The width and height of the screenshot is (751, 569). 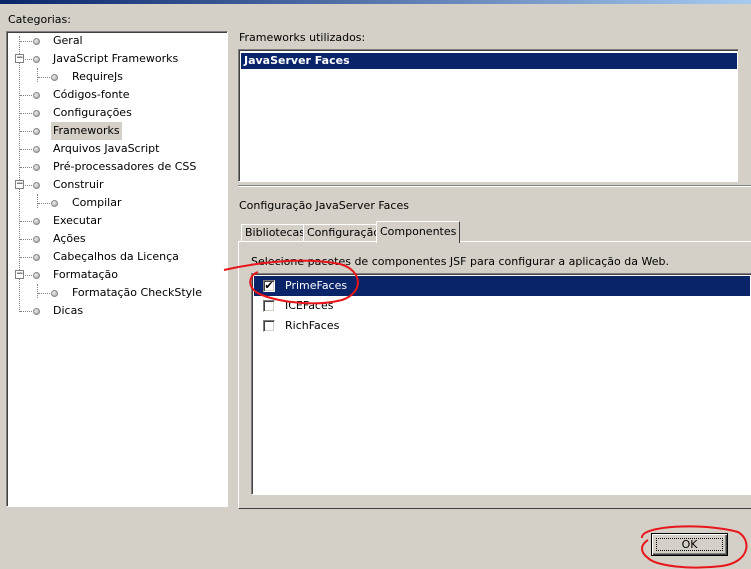 I want to click on tree-item-codigos-fonte: Códigos-fonte, so click(x=117, y=95).